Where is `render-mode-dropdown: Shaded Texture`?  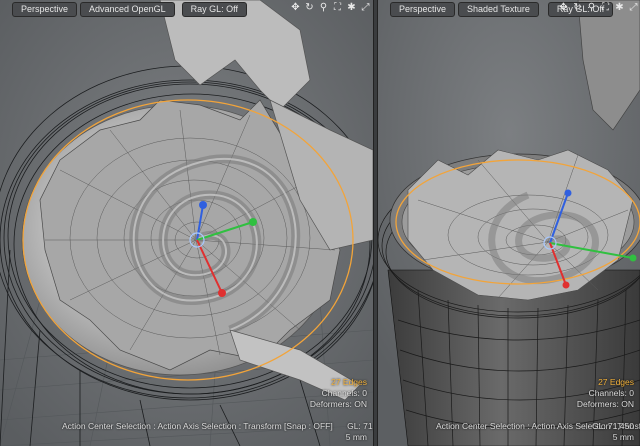
render-mode-dropdown: Shaded Texture is located at coordinates (498, 9).